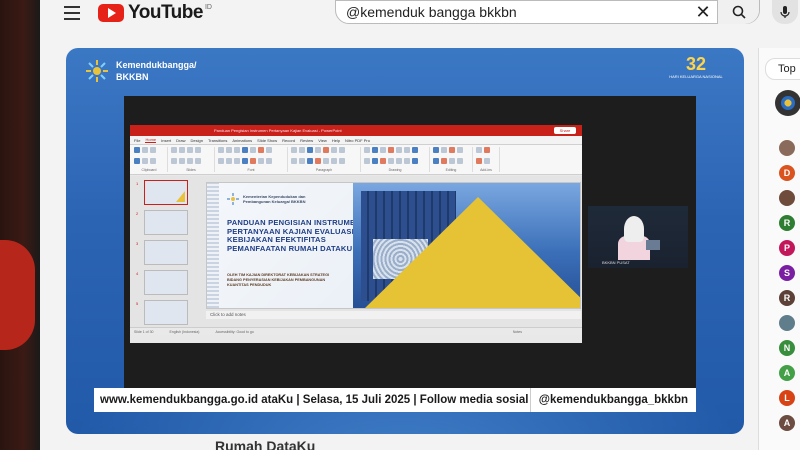 The height and width of the screenshot is (450, 800). Describe the element at coordinates (517, 331) in the screenshot. I see `status-notes: Notes` at that location.